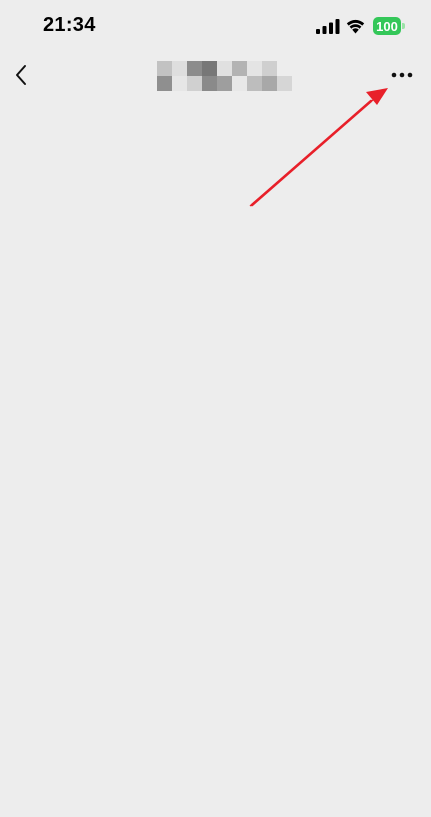 Image resolution: width=431 pixels, height=817 pixels. Describe the element at coordinates (69, 25) in the screenshot. I see `status-time: 21:34` at that location.